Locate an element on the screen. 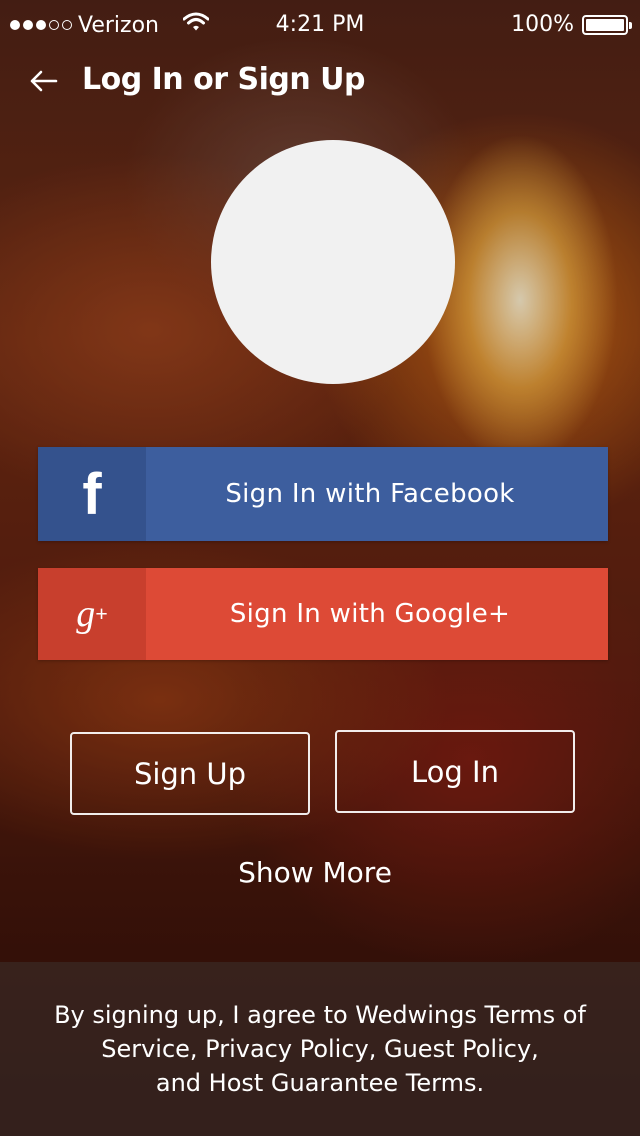  back-arrow-icon is located at coordinates (43, 81).